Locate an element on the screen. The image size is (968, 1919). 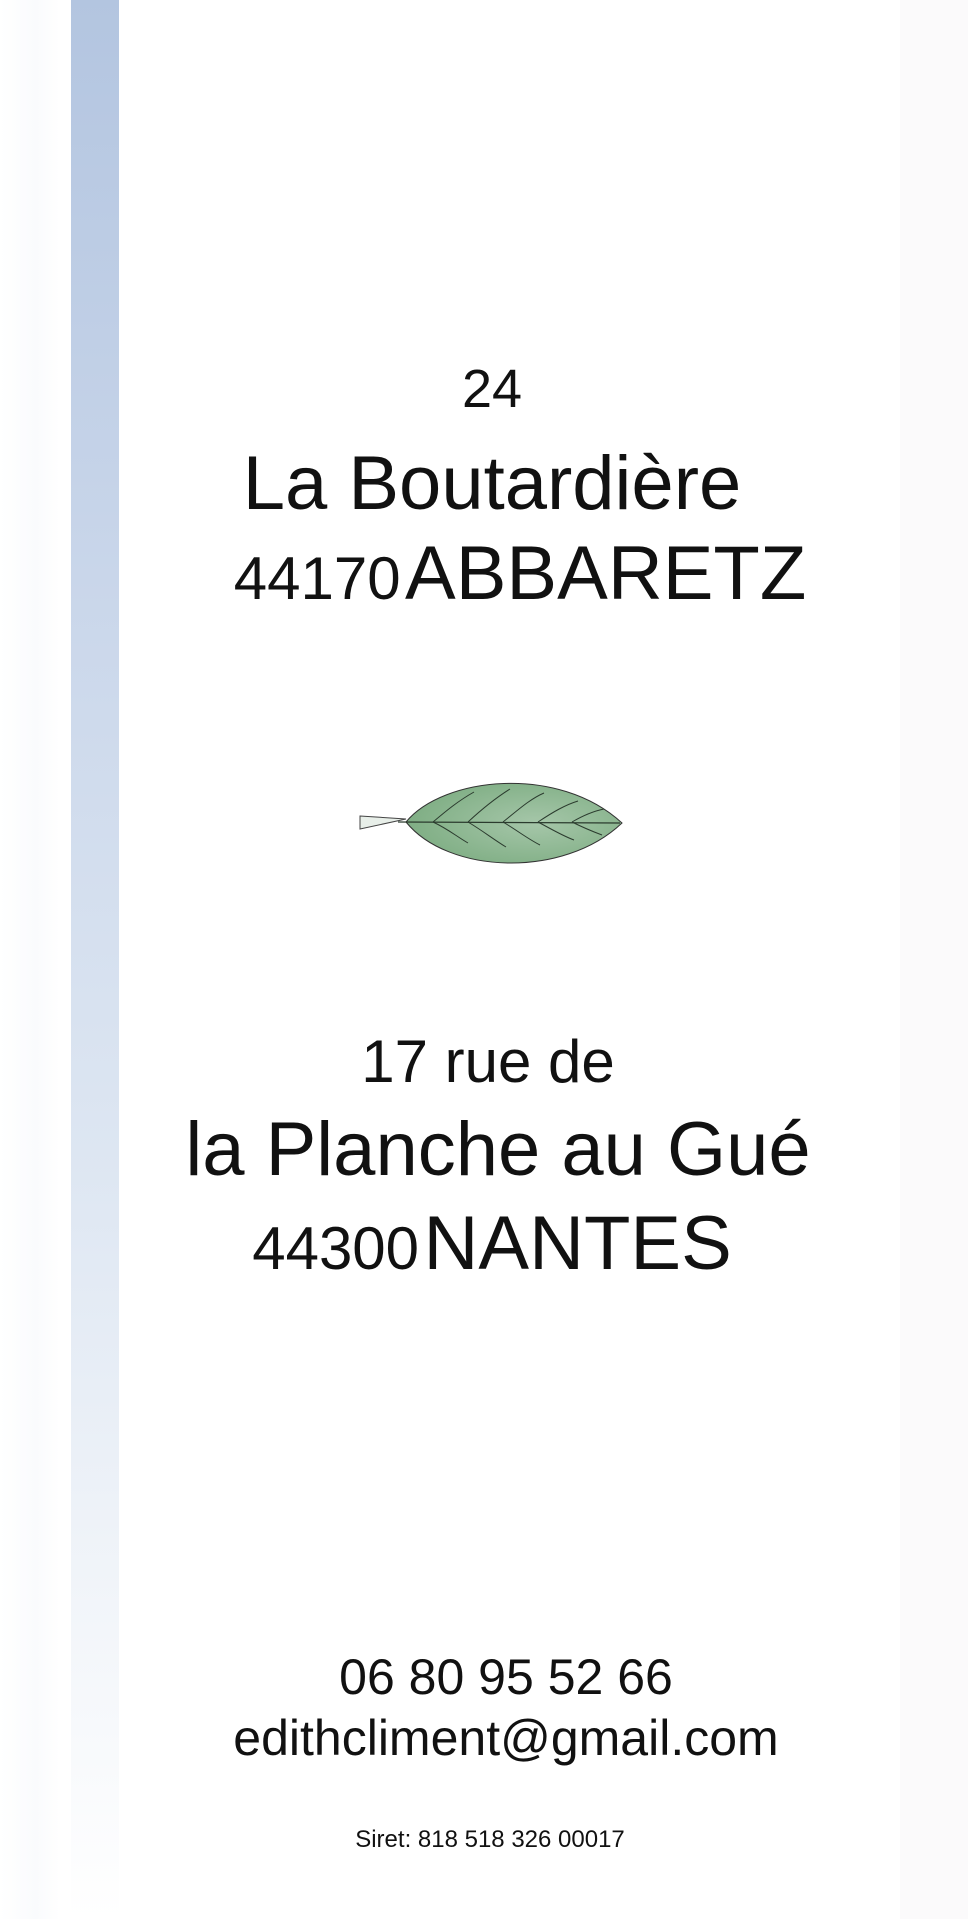
address2-city-line: 44300 NANTES is located at coordinates (488, 1244).